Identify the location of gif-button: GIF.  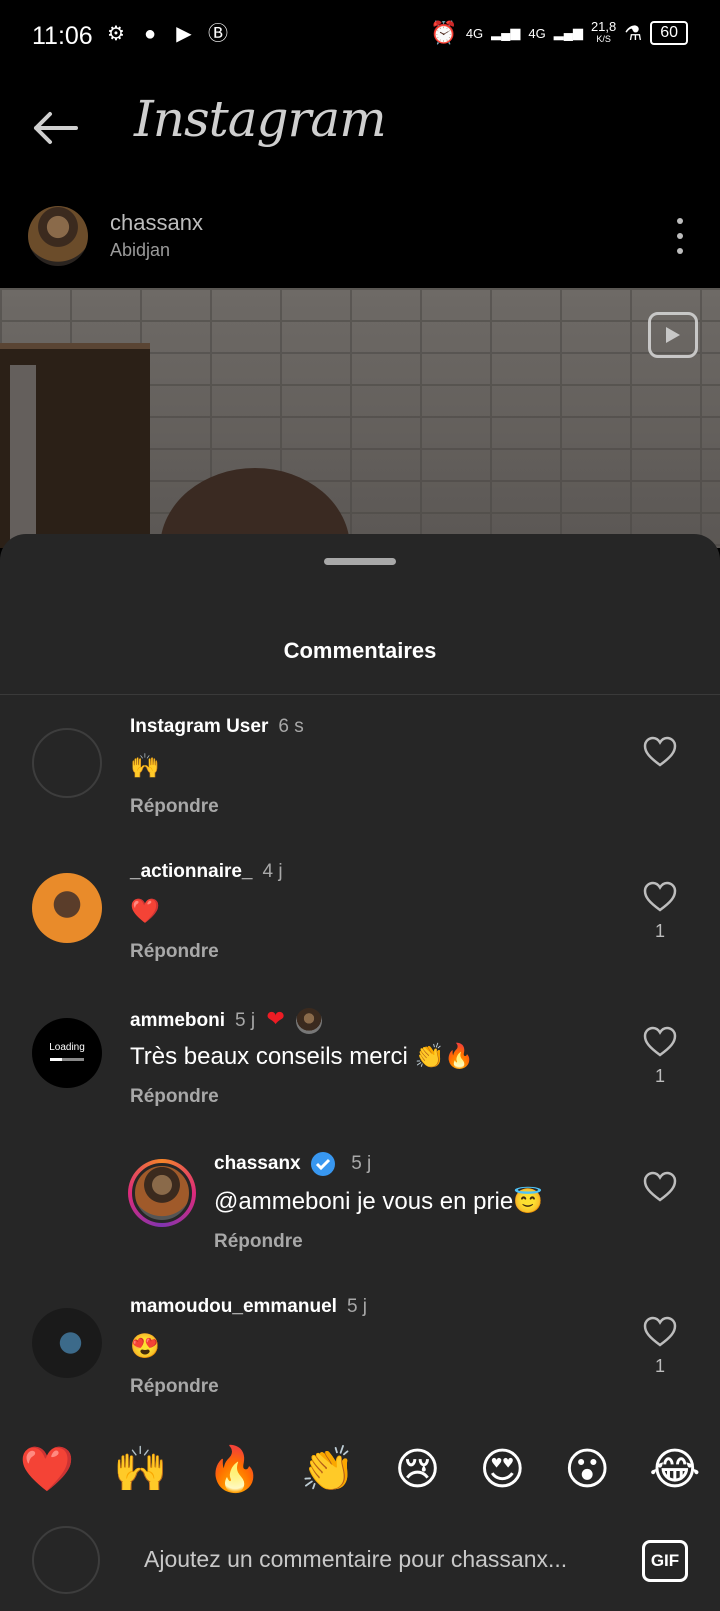
(665, 1561).